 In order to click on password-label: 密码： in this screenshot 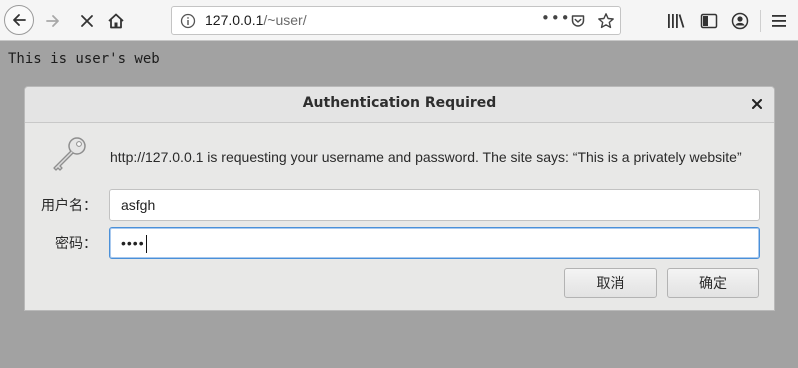, I will do `click(76, 244)`.